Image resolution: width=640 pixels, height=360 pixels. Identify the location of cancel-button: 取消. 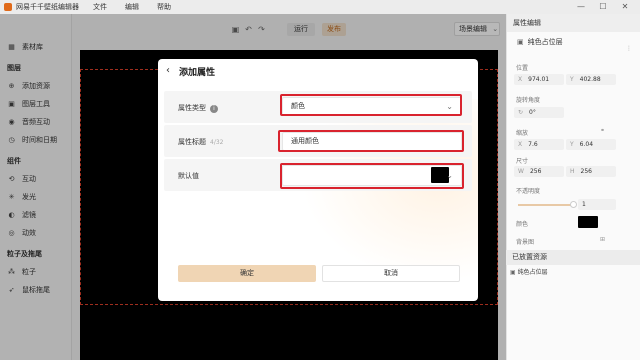
(391, 273).